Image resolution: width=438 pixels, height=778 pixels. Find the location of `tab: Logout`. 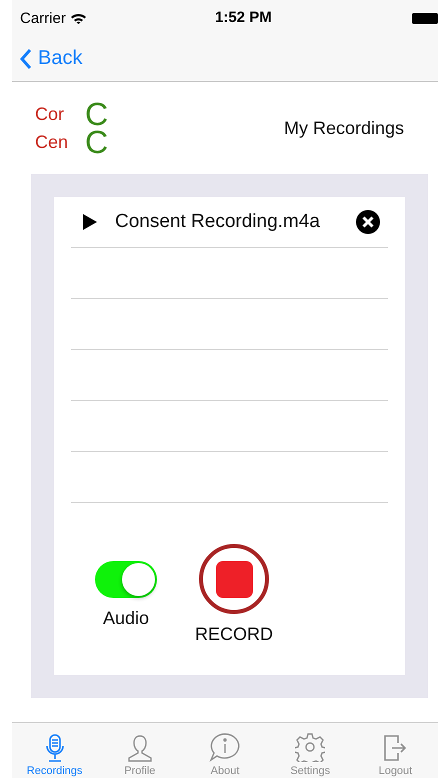

tab: Logout is located at coordinates (395, 750).